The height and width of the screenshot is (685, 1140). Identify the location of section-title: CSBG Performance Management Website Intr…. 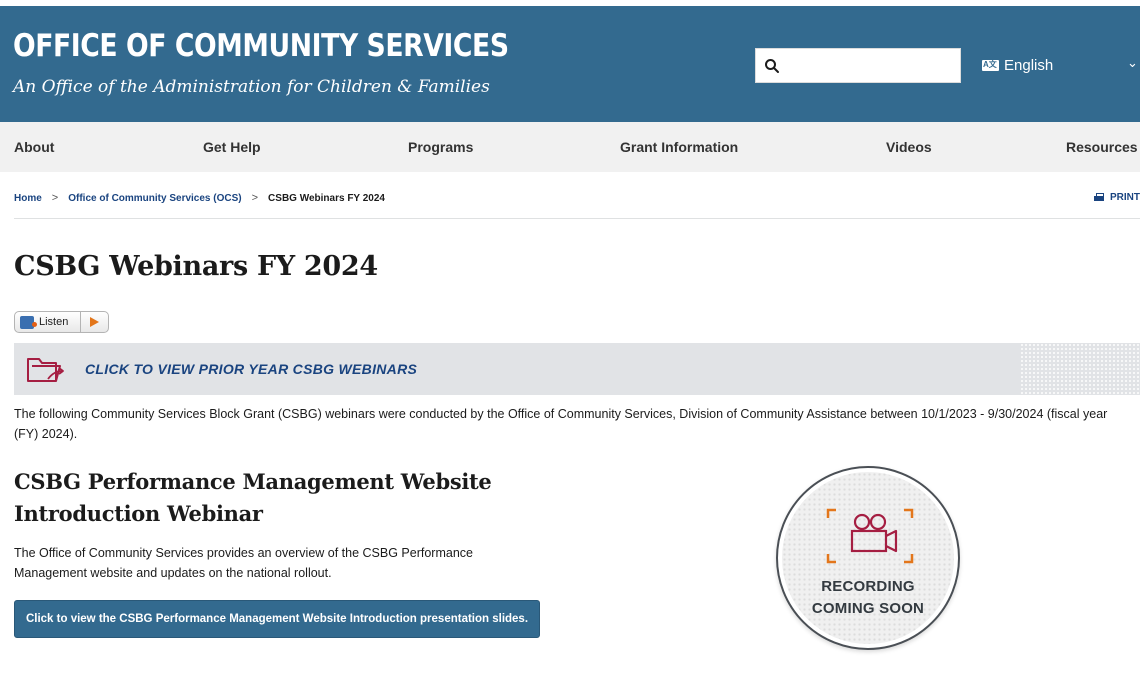
(253, 498).